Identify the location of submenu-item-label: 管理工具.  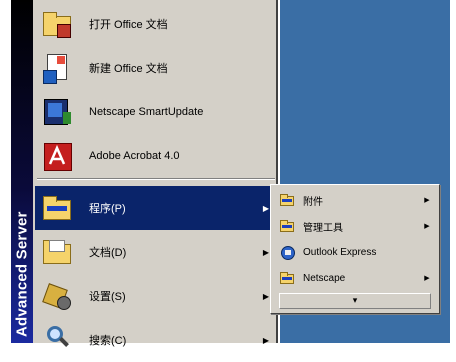
(323, 228).